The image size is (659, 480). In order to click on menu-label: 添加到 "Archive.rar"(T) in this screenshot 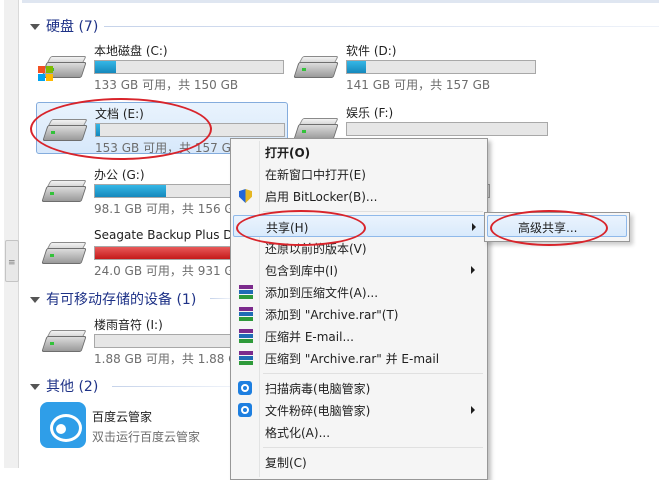, I will do `click(332, 315)`.